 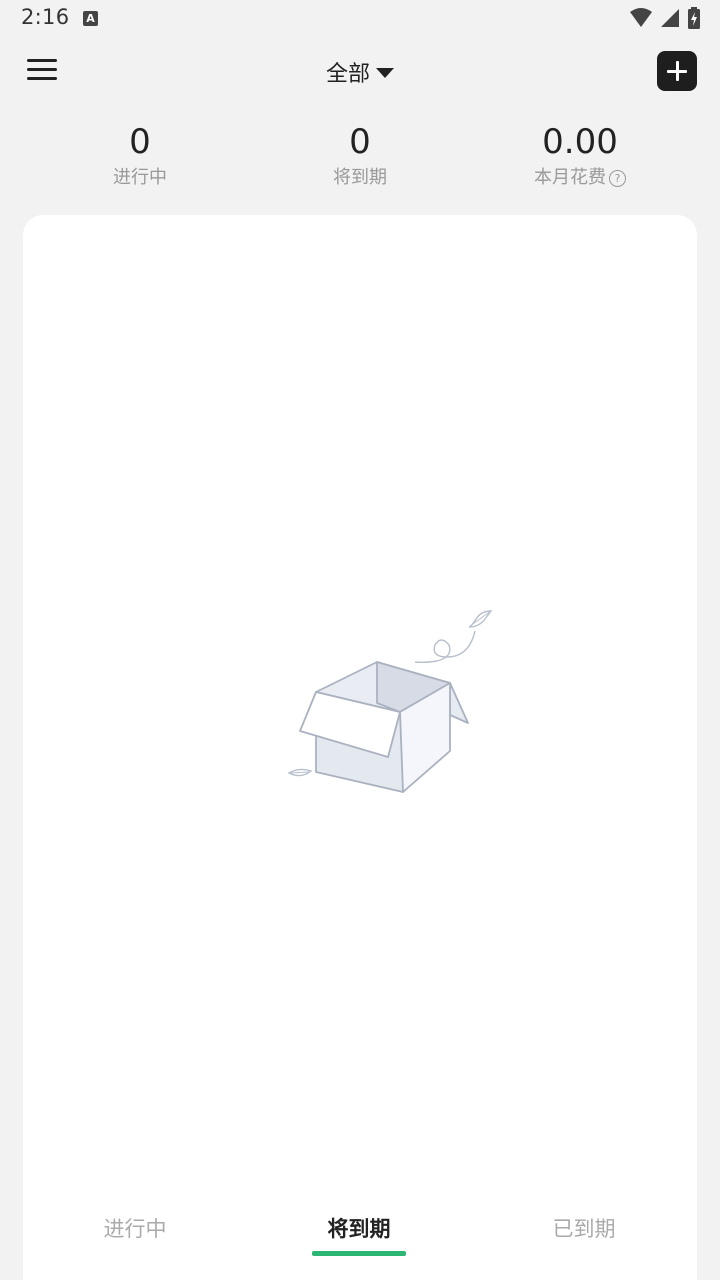 I want to click on stat-expiring: 0 将到期, so click(x=360, y=156).